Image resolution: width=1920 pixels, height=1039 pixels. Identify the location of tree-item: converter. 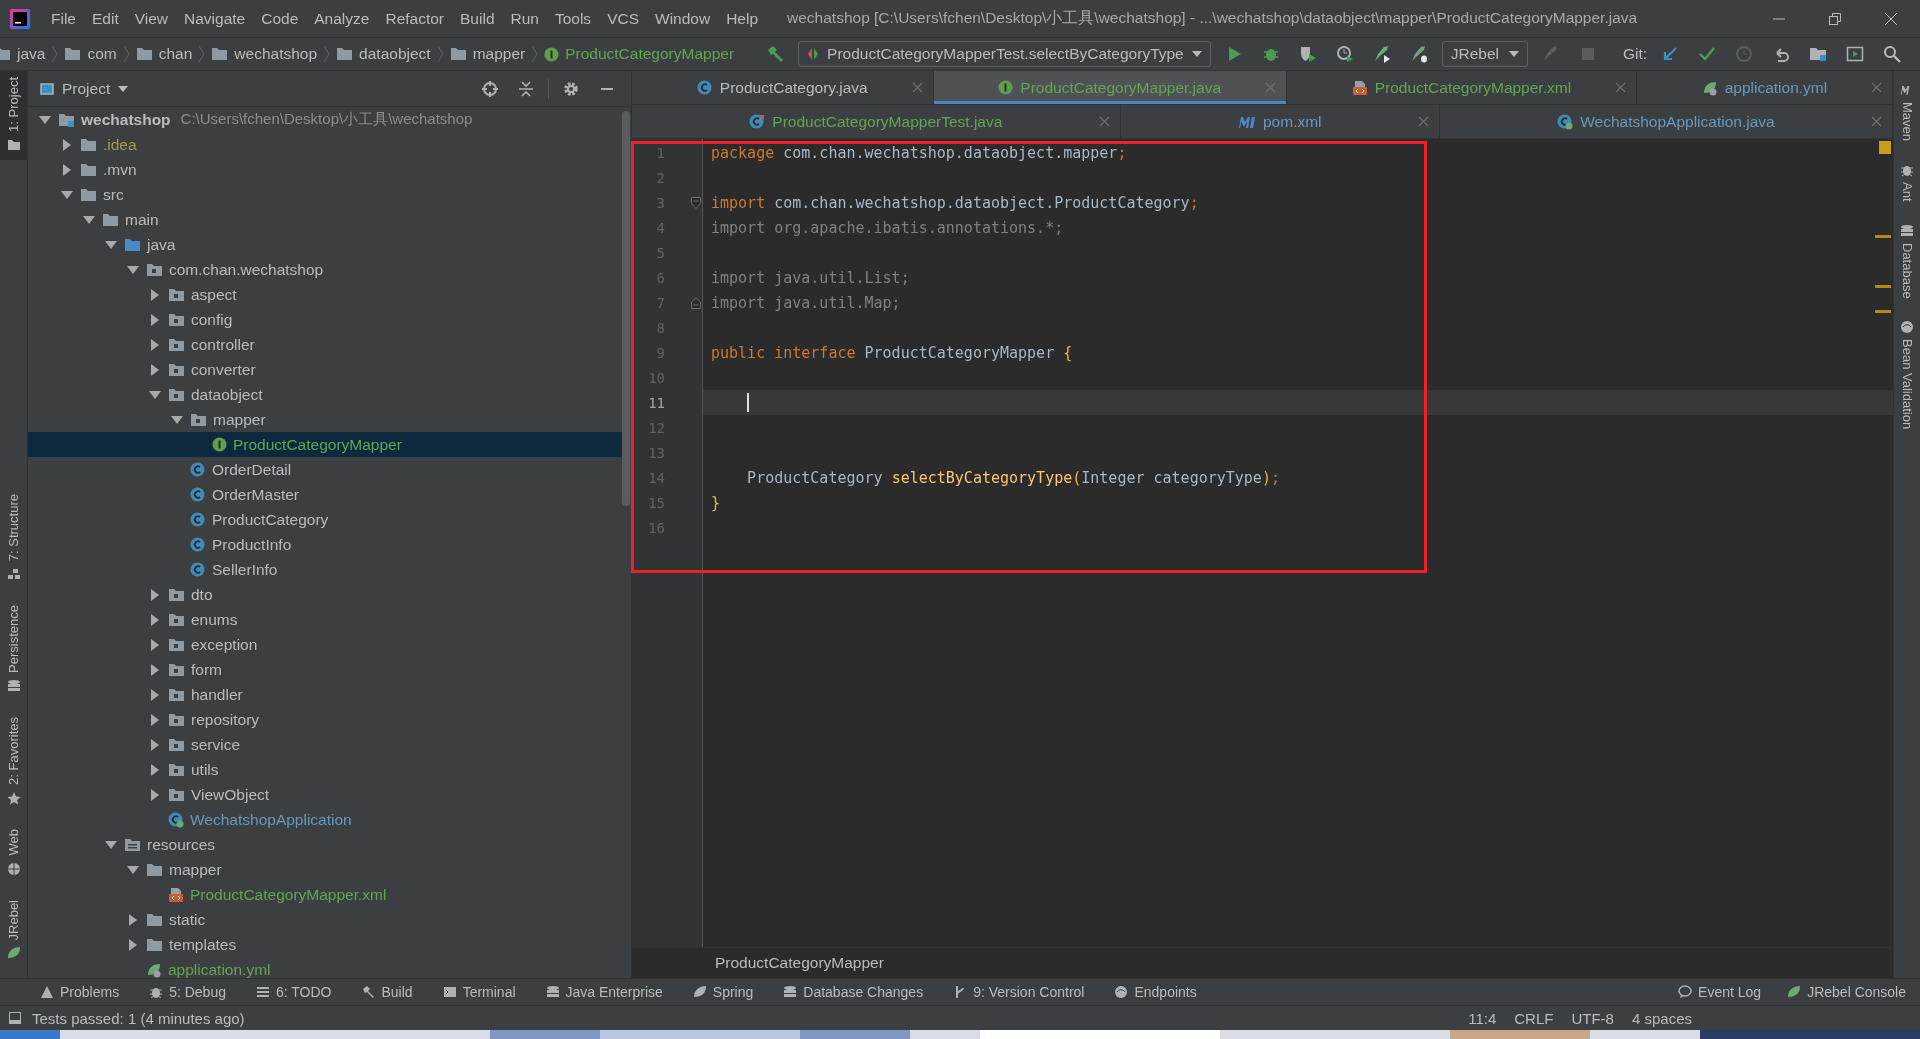
(223, 369).